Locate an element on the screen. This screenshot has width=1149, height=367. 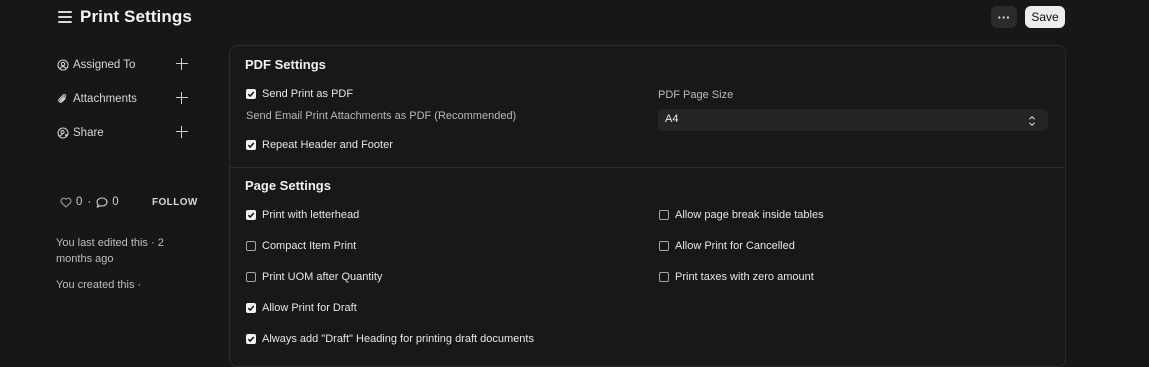
allow-page-break-inside-tables-checkbox: Allow page break inside tables is located at coordinates (741, 215).